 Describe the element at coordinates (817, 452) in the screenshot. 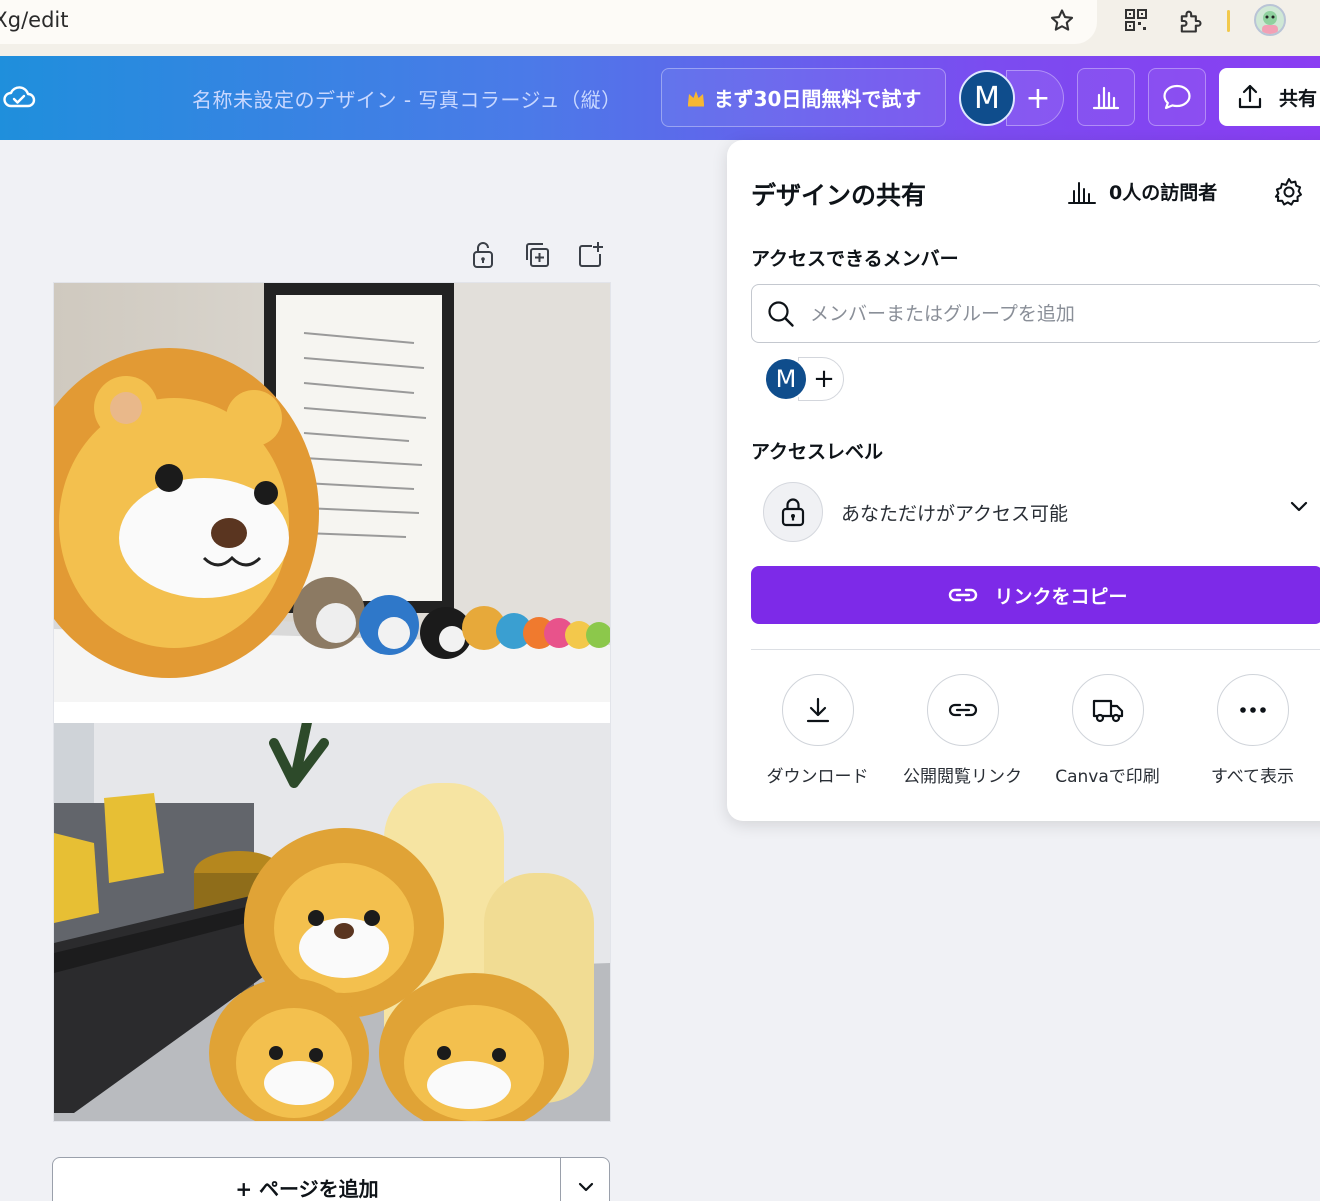

I see `access-level-label: アクセスレベル` at that location.